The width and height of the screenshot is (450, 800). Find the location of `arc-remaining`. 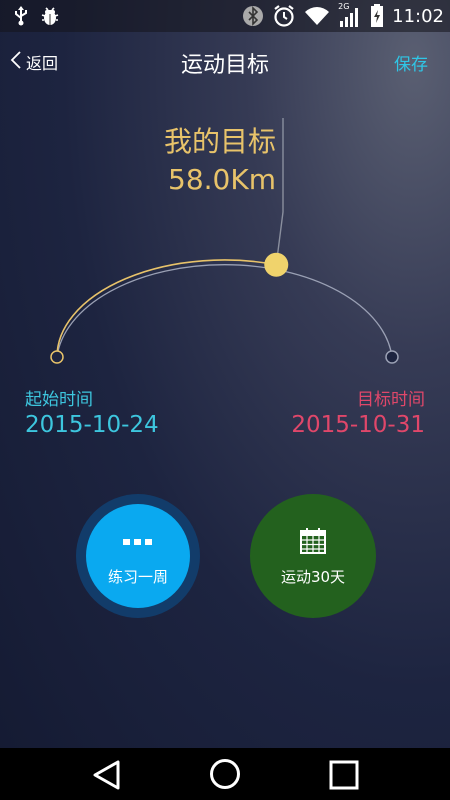

arc-remaining is located at coordinates (224, 311).